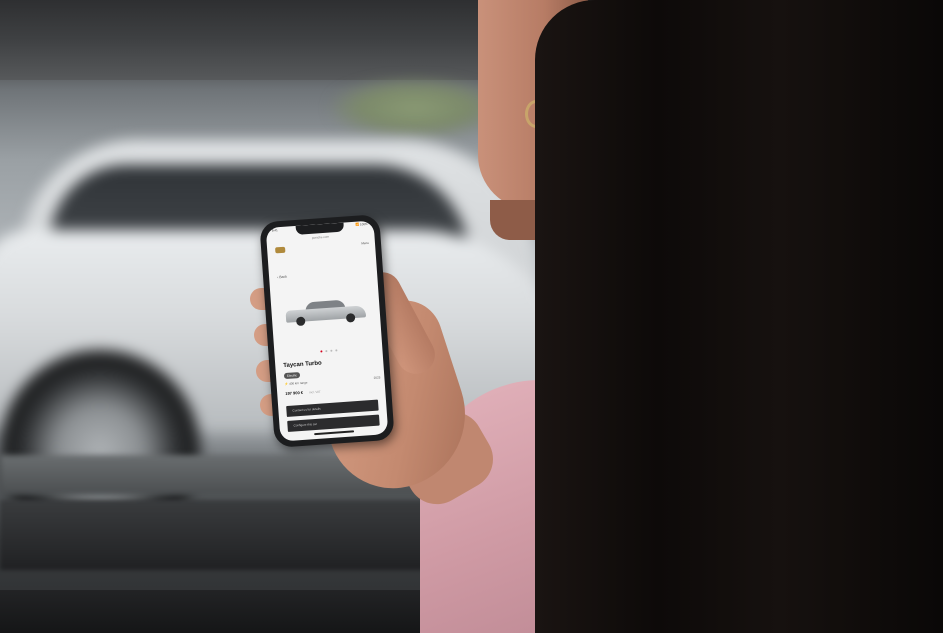 This screenshot has width=943, height=633. Describe the element at coordinates (326, 311) in the screenshot. I see `car-image` at that location.